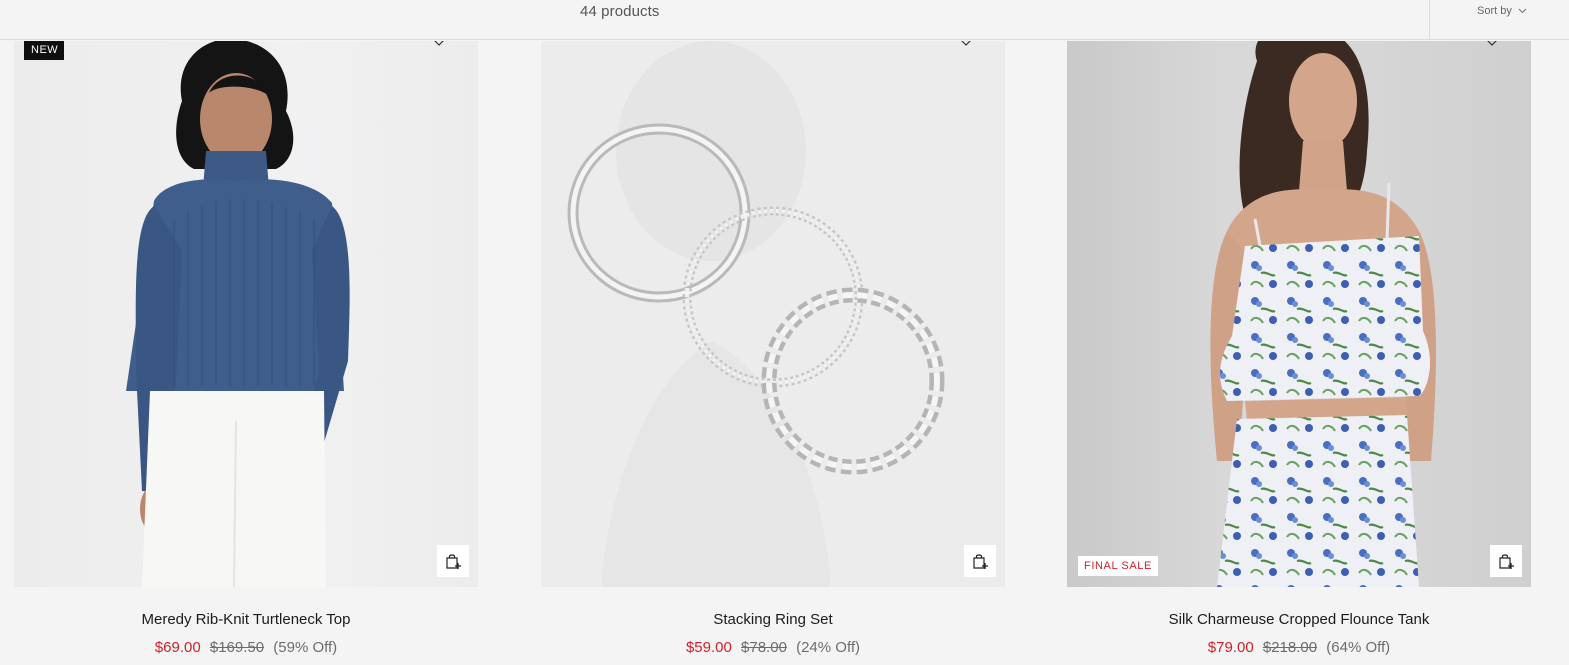 The width and height of the screenshot is (1569, 665). Describe the element at coordinates (1290, 647) in the screenshot. I see `original-price: $218.00` at that location.